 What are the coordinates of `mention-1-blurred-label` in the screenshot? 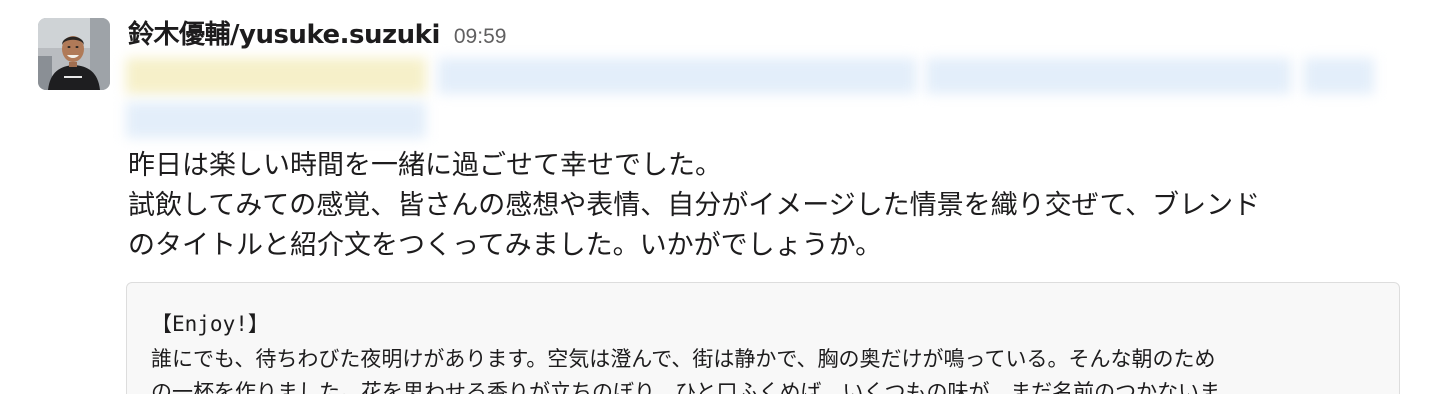 It's located at (276, 76).